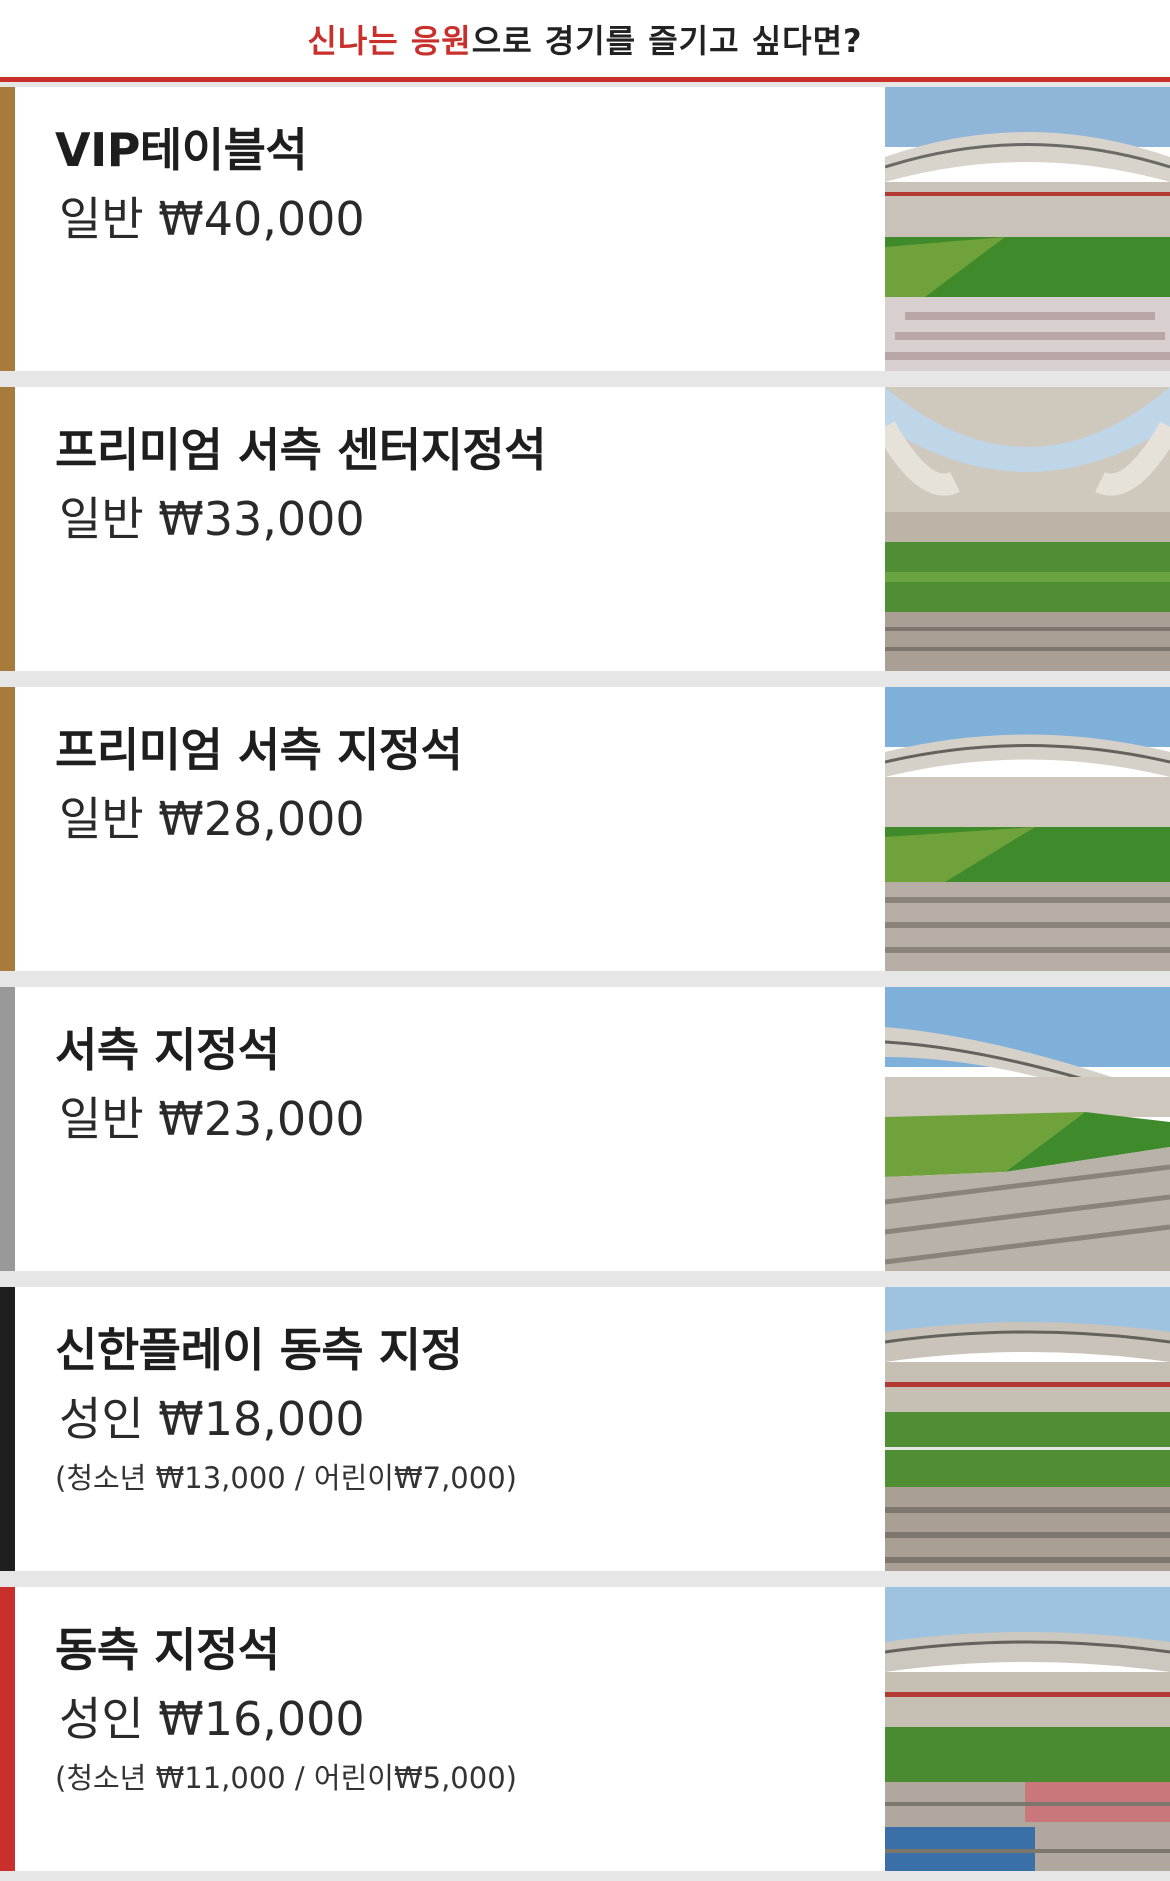 The width and height of the screenshot is (1170, 1881). Describe the element at coordinates (389, 40) in the screenshot. I see `title-accent: 신나는 응원` at that location.